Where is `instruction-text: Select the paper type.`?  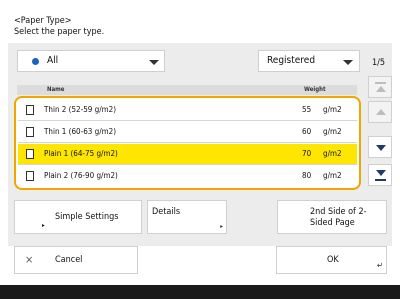
instruction-text: Select the paper type. is located at coordinates (59, 32).